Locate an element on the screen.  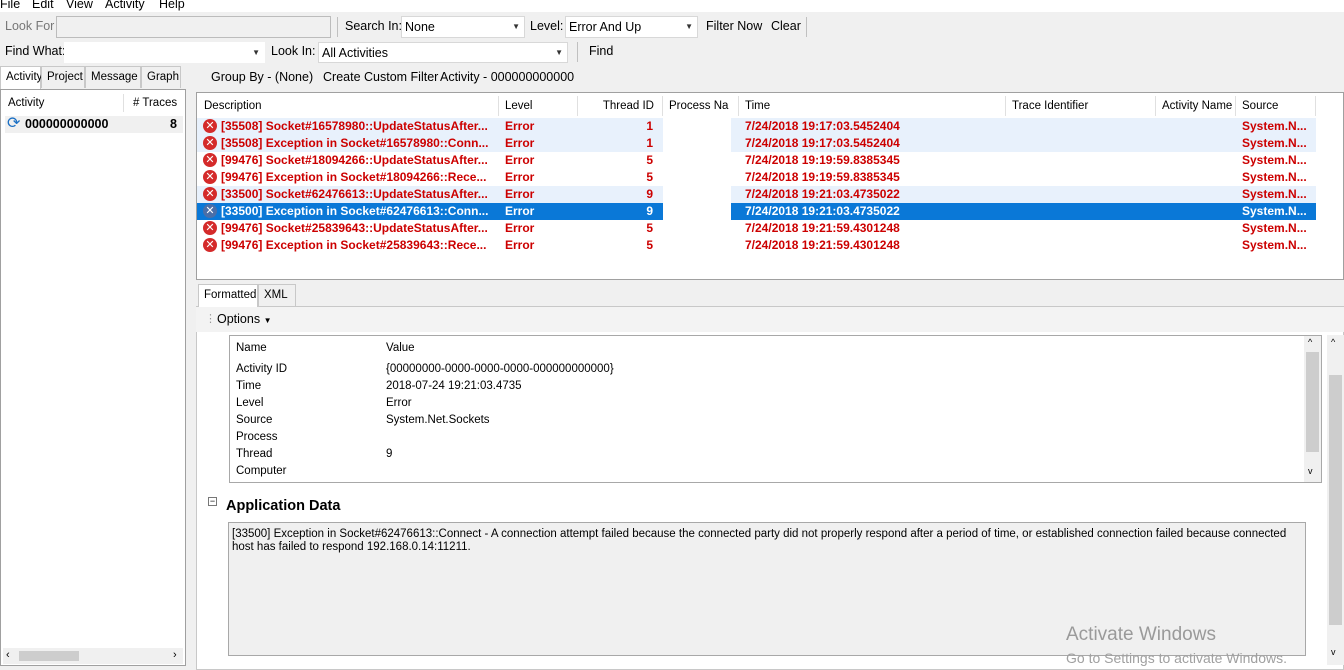
level-label: Level: is located at coordinates (547, 26).